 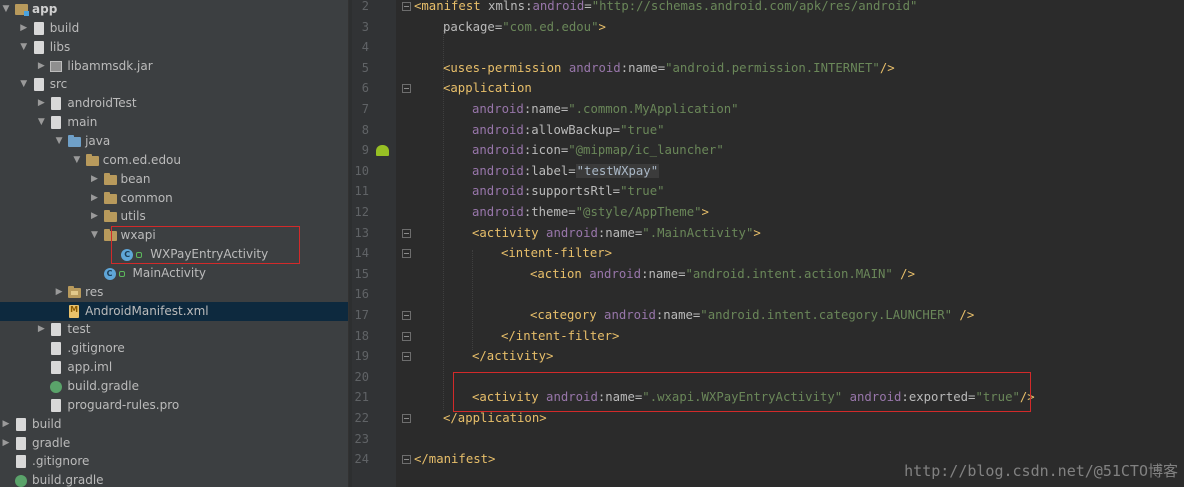 I want to click on code-line: <intent-filter>, so click(x=556, y=253).